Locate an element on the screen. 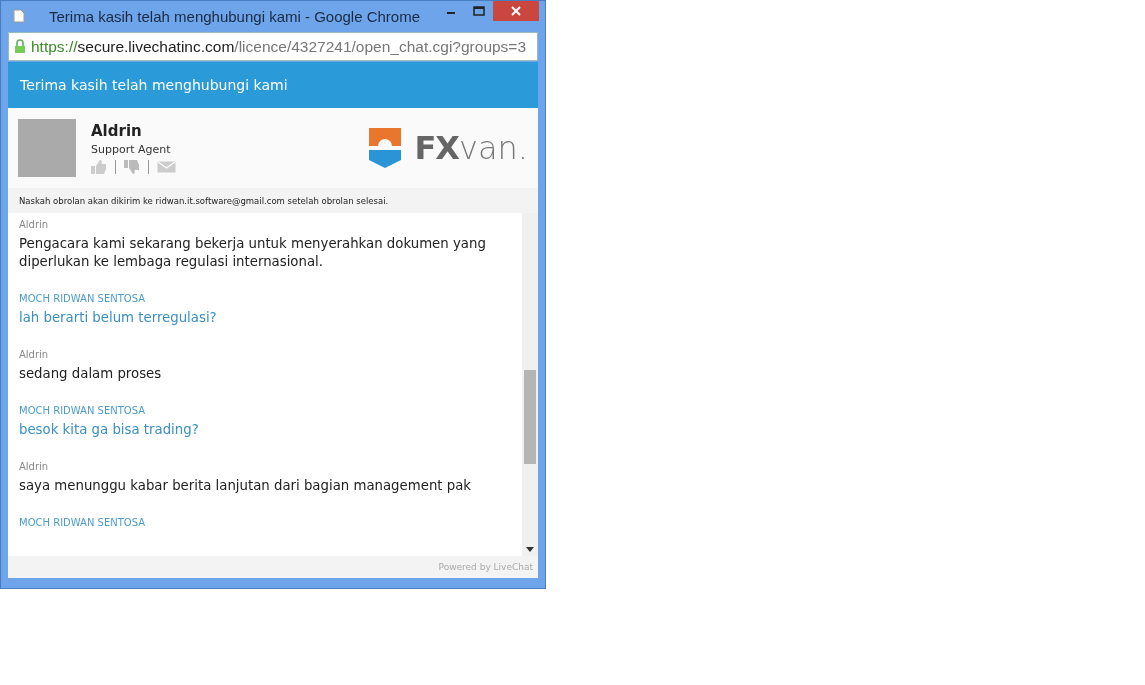 The height and width of the screenshot is (685, 1145). lock-icon is located at coordinates (20, 46).